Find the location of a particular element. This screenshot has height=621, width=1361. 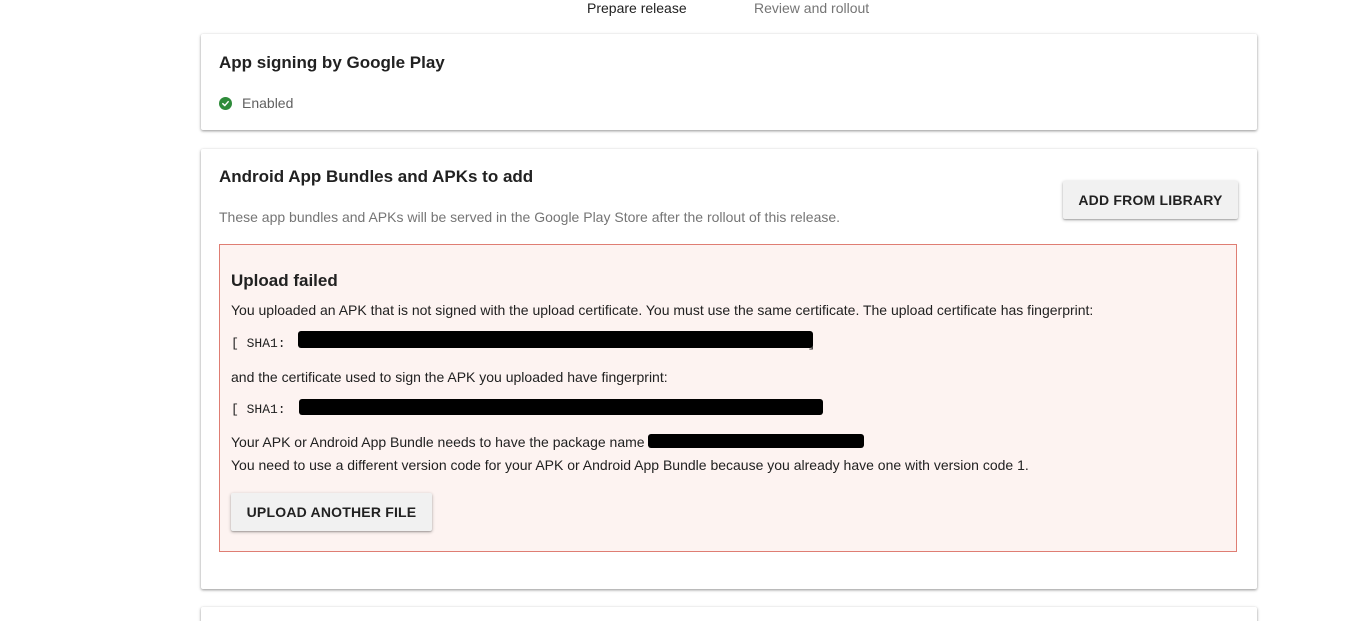

release-steps: Prepare release Review and rollout is located at coordinates (680, 10).